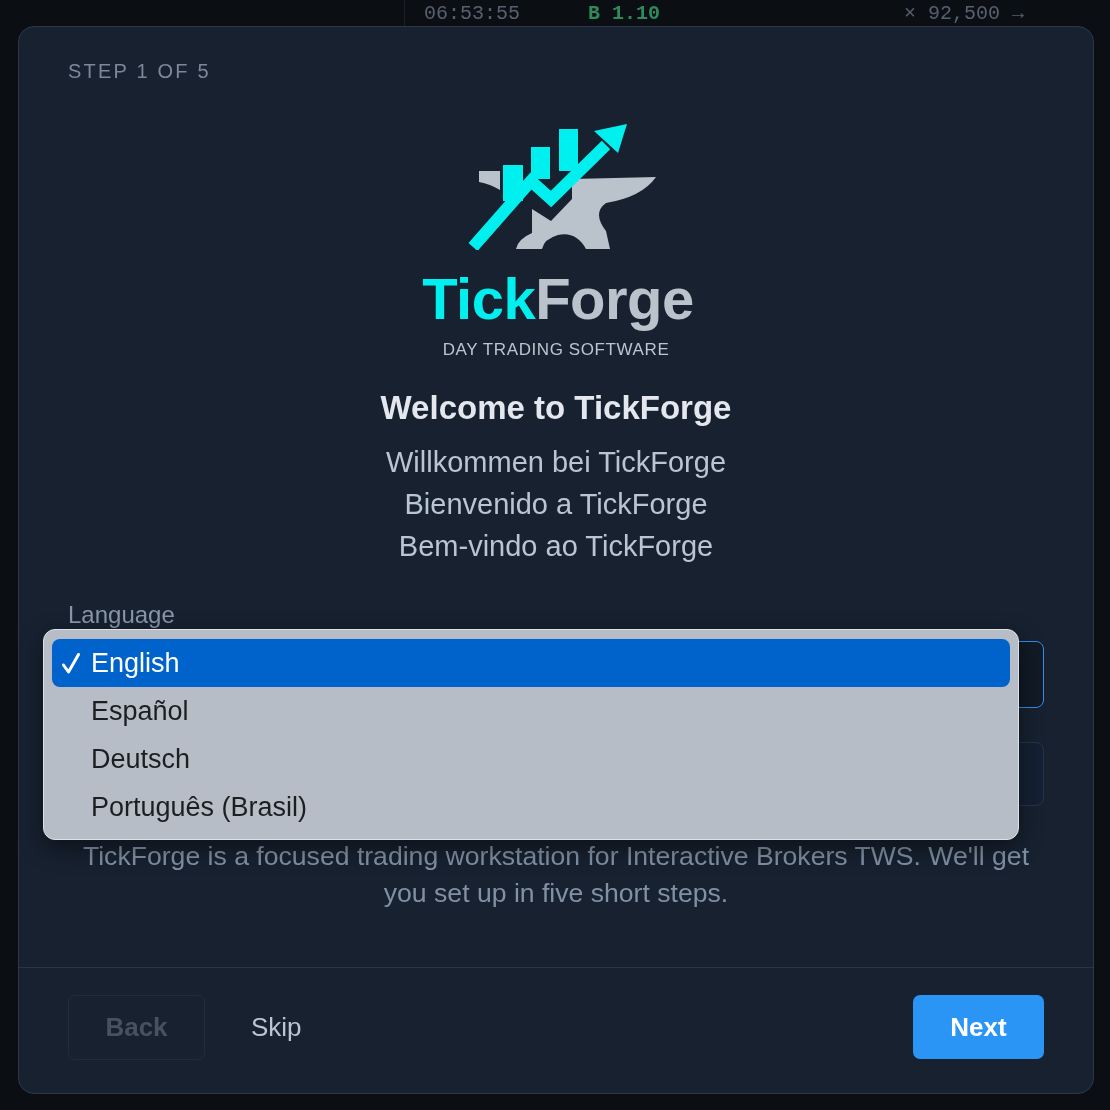  I want to click on welcome-heading: Welcome to TickForge, so click(556, 408).